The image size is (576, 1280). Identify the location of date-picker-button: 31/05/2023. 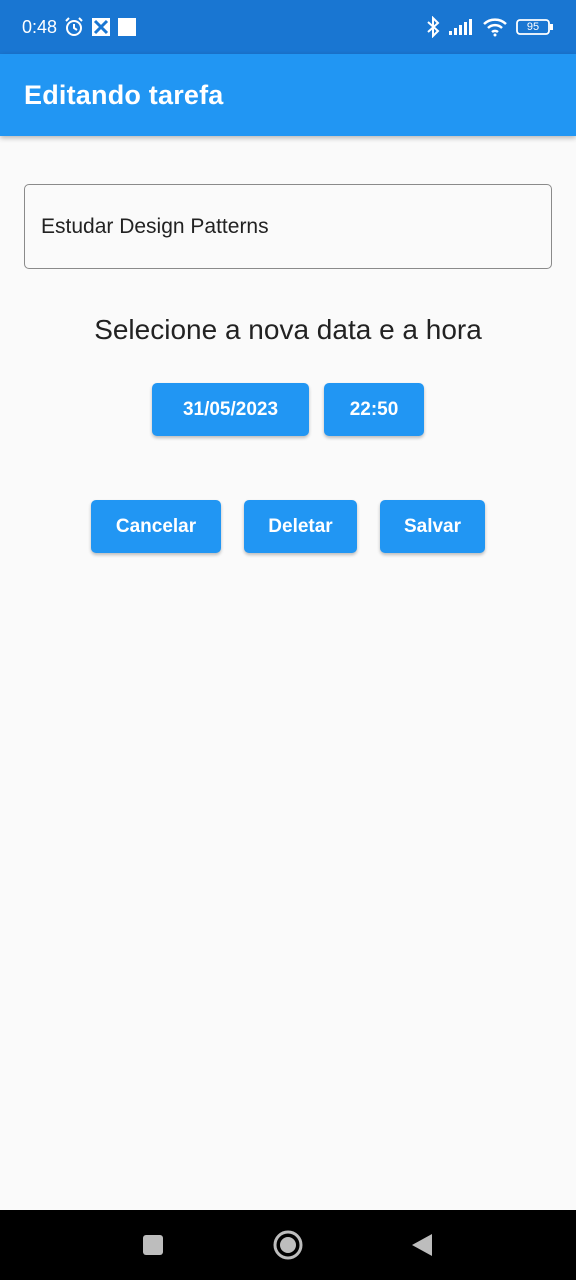
(230, 409).